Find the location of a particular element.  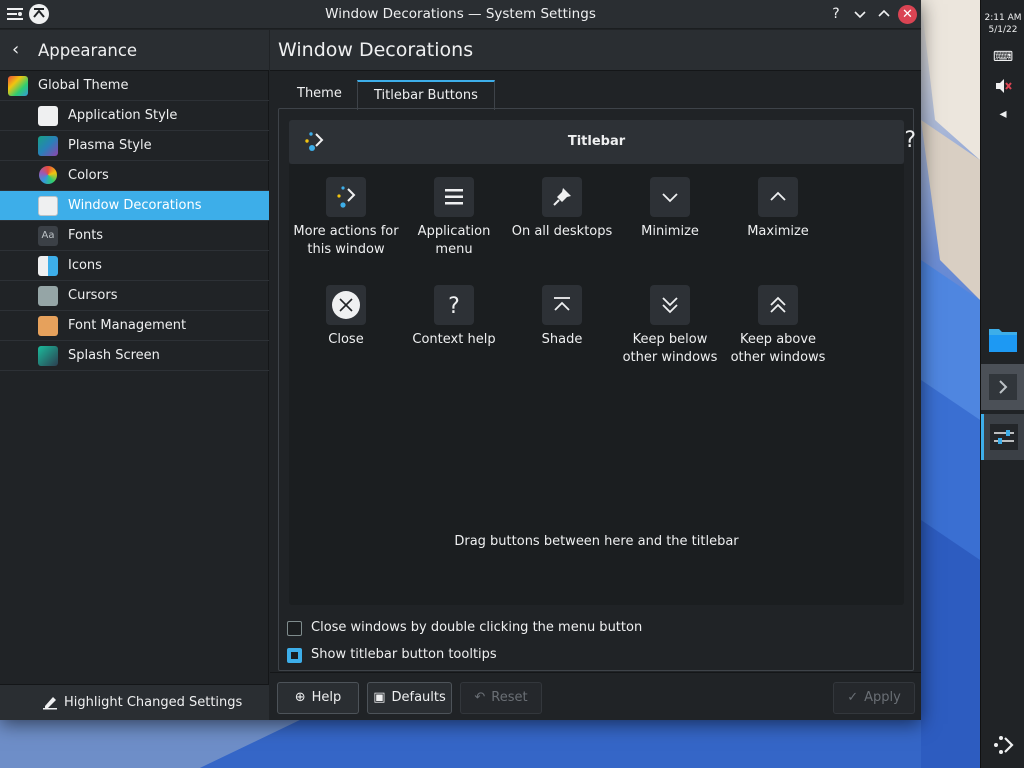

keep-above-icon is located at coordinates (778, 304).